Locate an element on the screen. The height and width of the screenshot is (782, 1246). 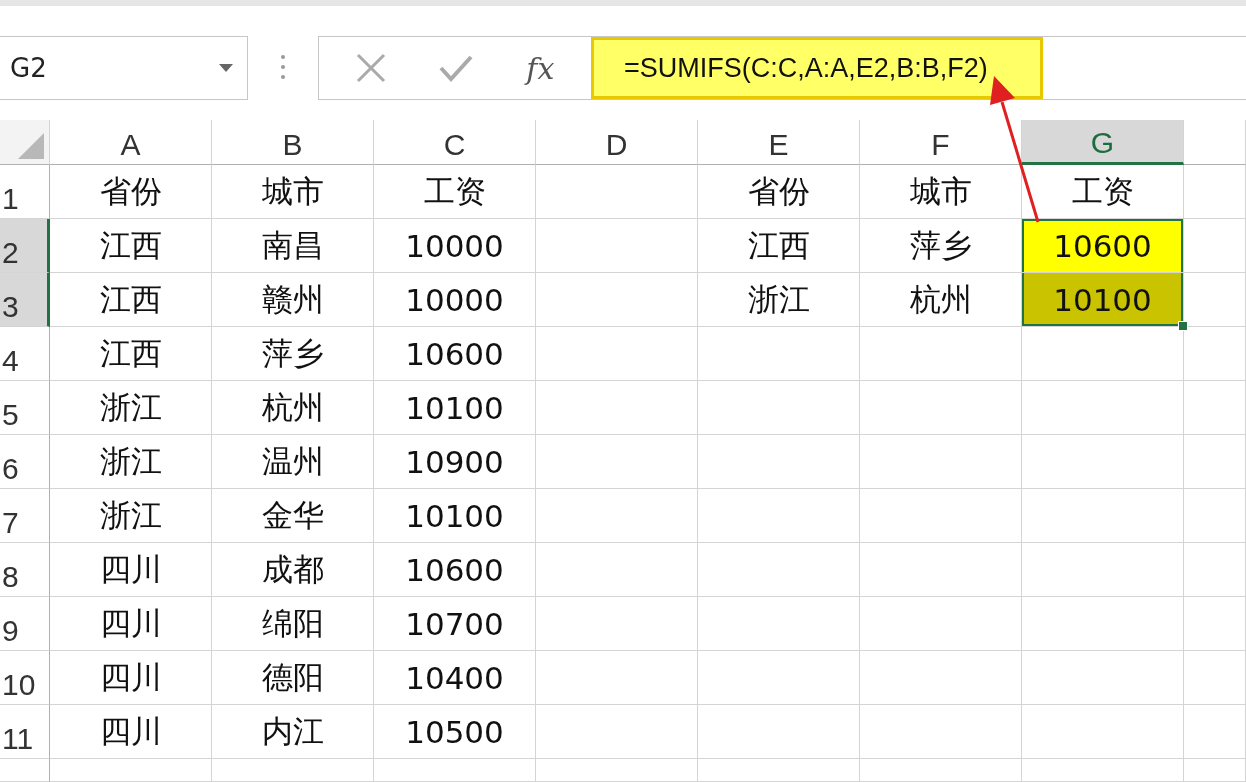
column-header: F is located at coordinates (941, 142).